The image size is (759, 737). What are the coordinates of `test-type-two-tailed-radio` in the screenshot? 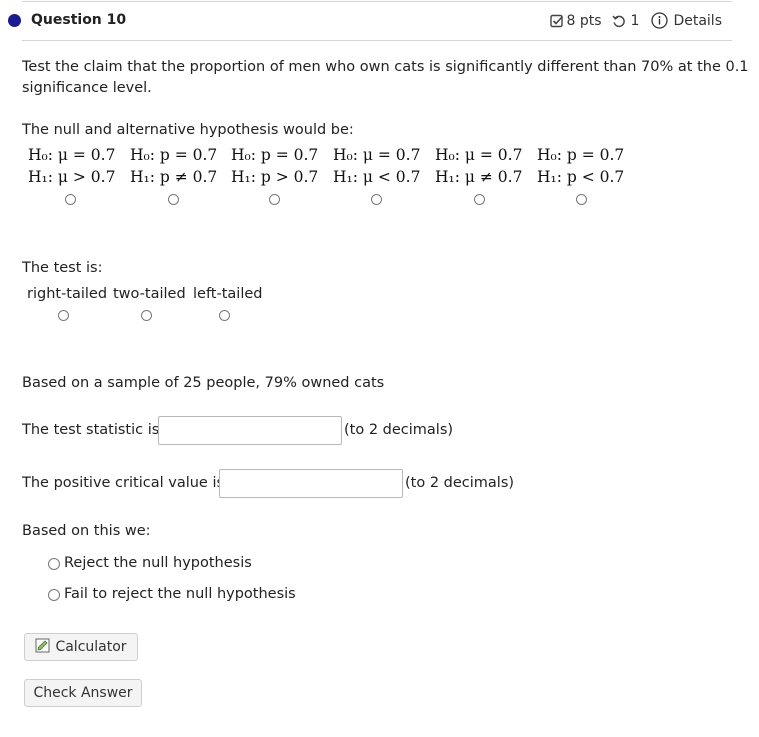 It's located at (146, 315).